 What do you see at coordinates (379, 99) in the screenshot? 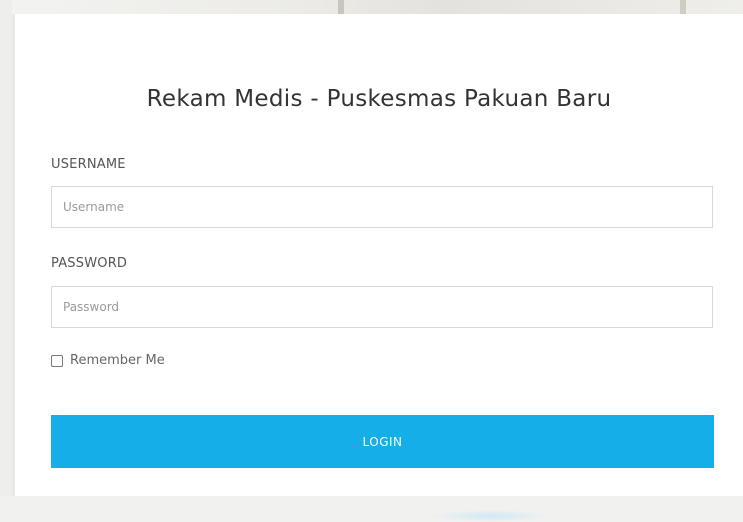
I see `page-title: Rekam Medis - Puskesmas Pakuan Baru` at bounding box center [379, 99].